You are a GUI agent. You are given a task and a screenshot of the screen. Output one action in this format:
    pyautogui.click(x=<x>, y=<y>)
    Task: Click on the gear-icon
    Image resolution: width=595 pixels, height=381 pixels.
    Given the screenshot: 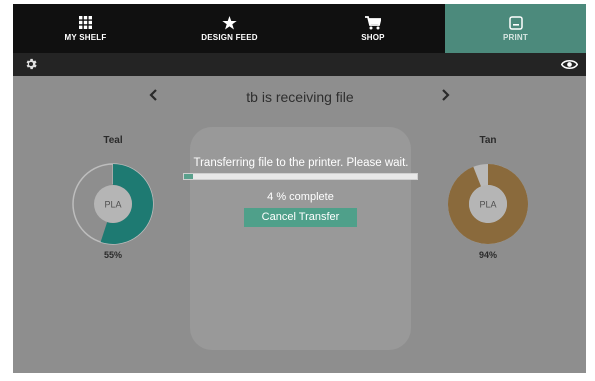 What is the action you would take?
    pyautogui.click(x=31, y=65)
    